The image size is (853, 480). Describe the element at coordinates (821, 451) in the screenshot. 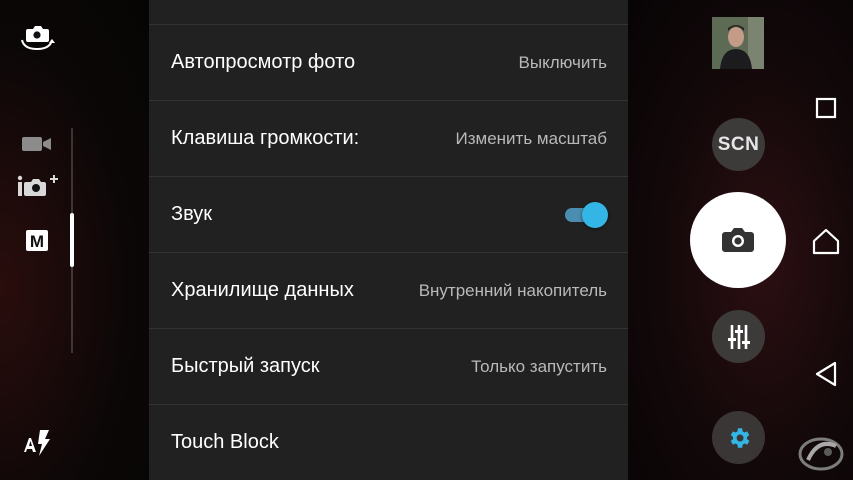

I see `site-logo-watermark` at that location.